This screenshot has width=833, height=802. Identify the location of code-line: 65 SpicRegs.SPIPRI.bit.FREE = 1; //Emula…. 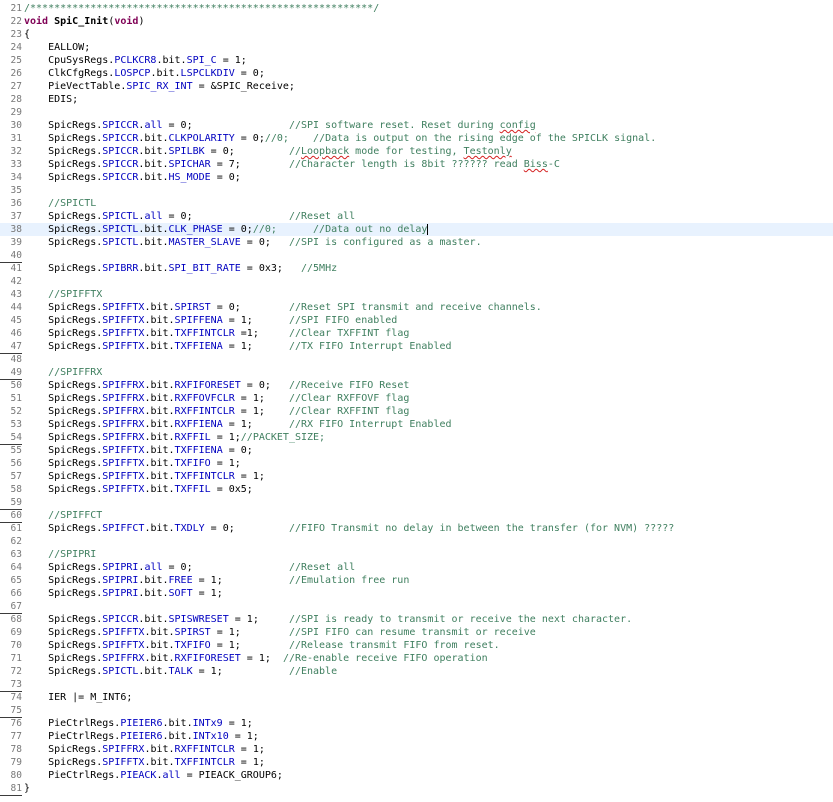
(416, 580).